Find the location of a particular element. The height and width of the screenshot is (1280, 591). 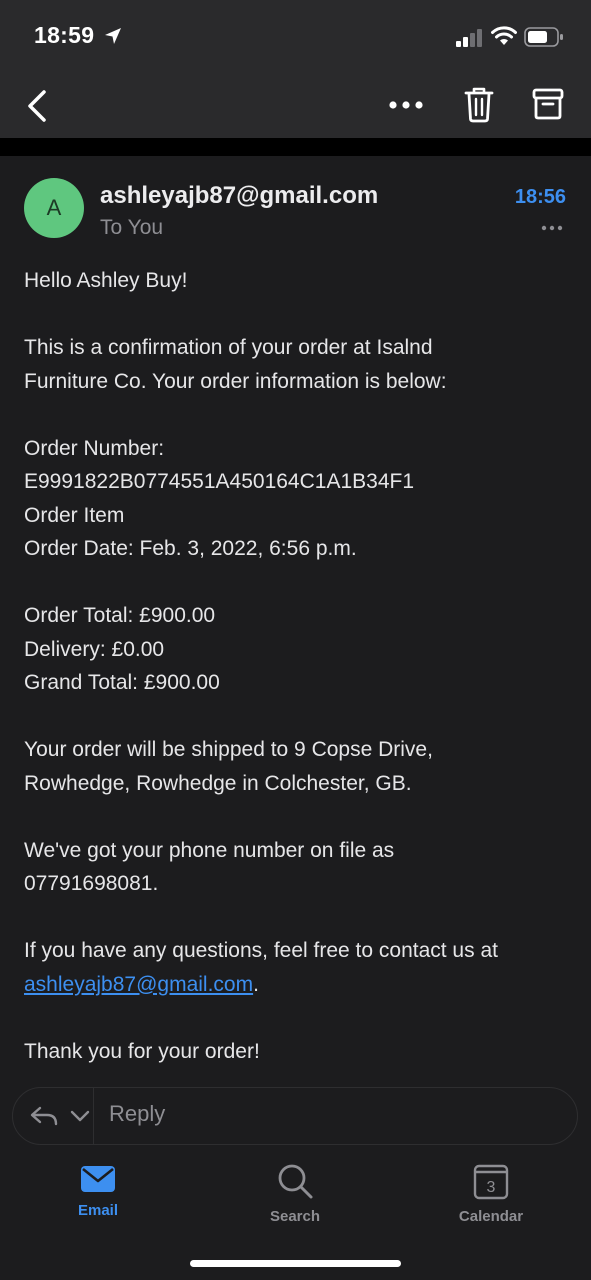

battery-icon is located at coordinates (543, 37).